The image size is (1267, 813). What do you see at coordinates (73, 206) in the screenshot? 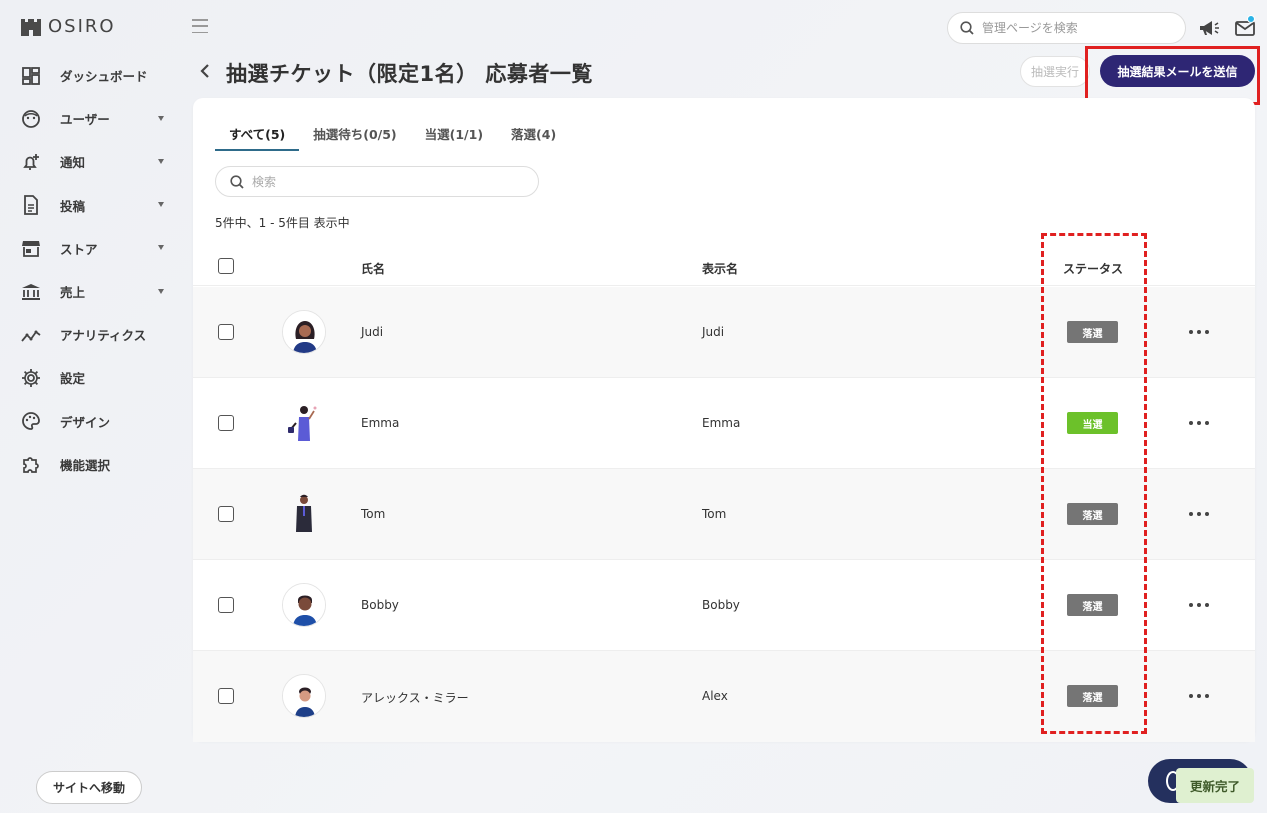
I see `sidebar-item-label: 投稿` at bounding box center [73, 206].